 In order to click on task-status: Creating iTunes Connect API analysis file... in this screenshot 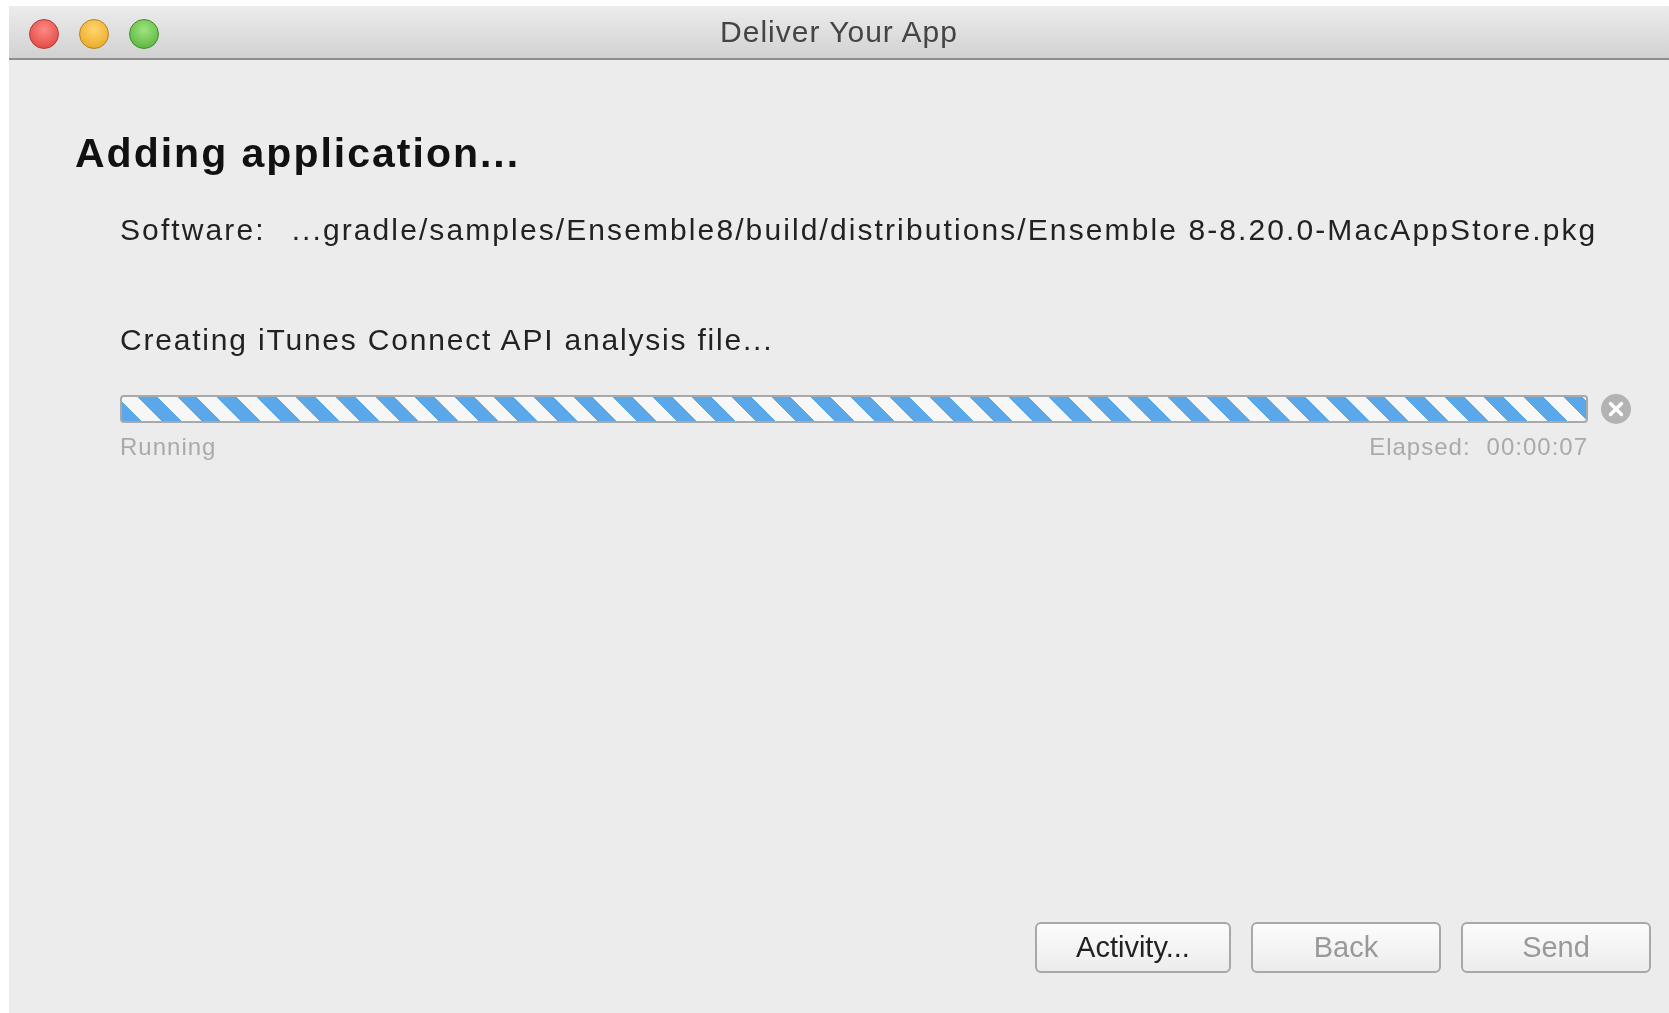, I will do `click(447, 340)`.